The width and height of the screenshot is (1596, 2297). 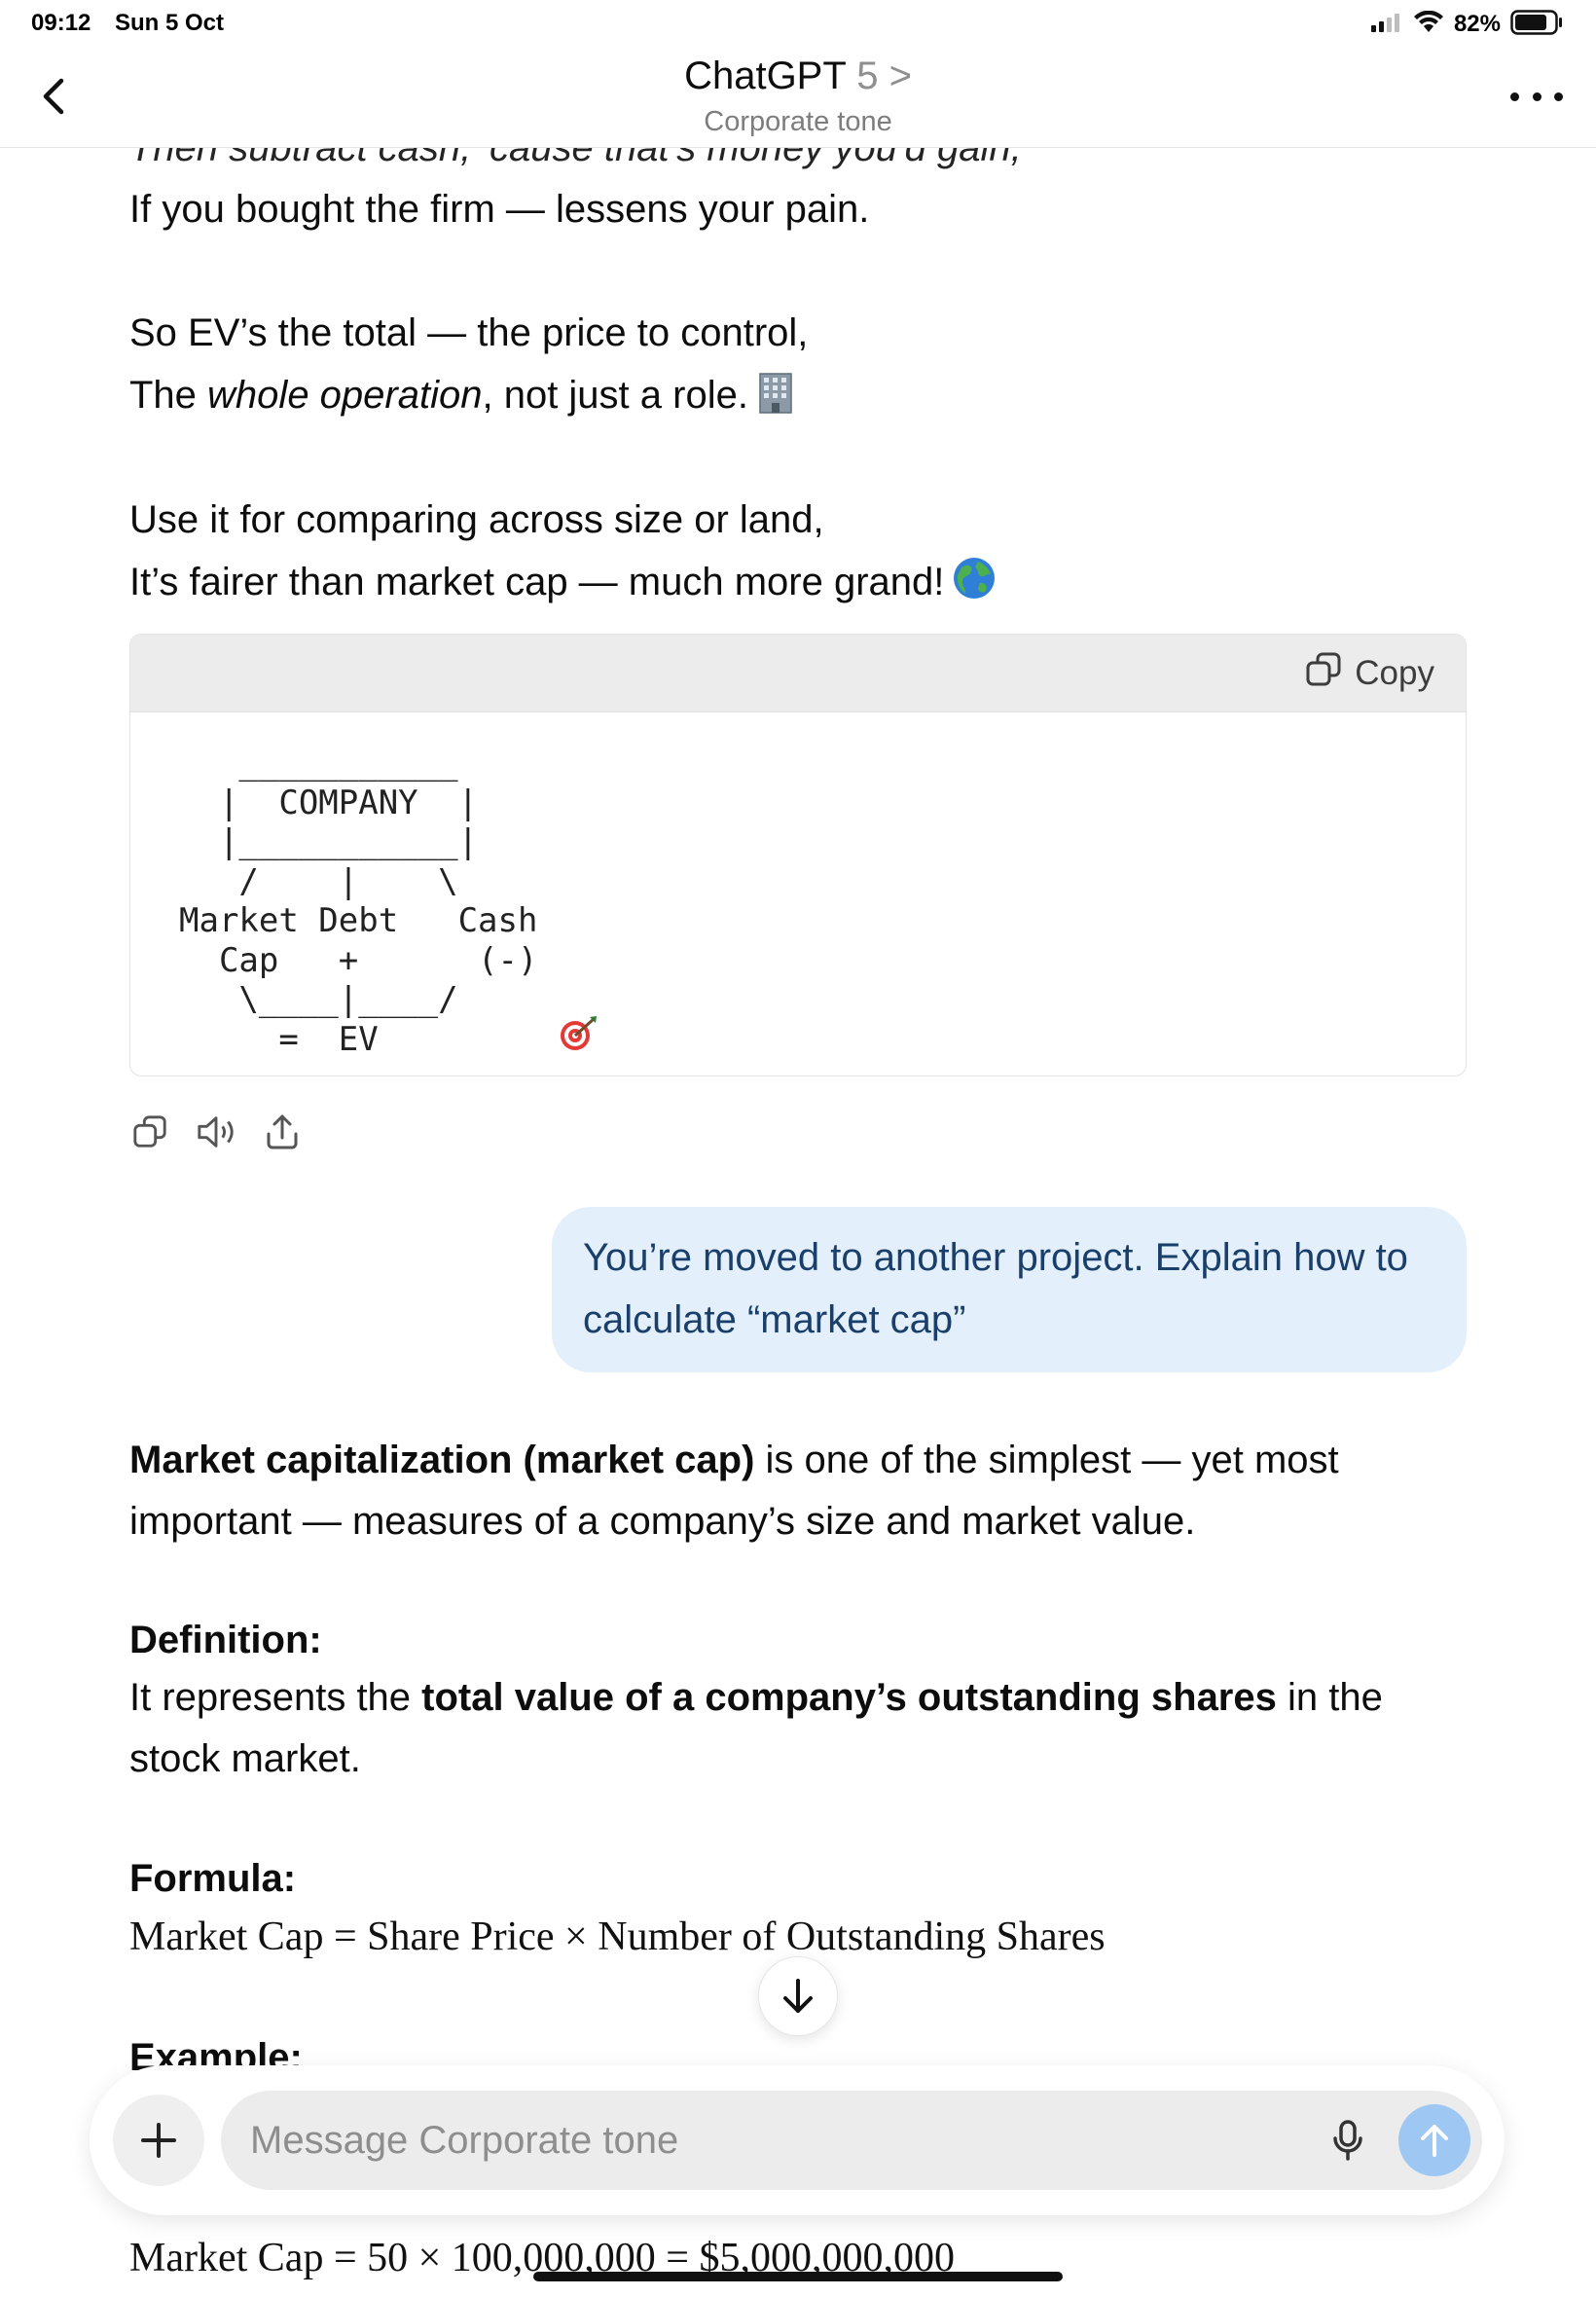 What do you see at coordinates (766, 76) in the screenshot?
I see `header-title-text: ChatGPT` at bounding box center [766, 76].